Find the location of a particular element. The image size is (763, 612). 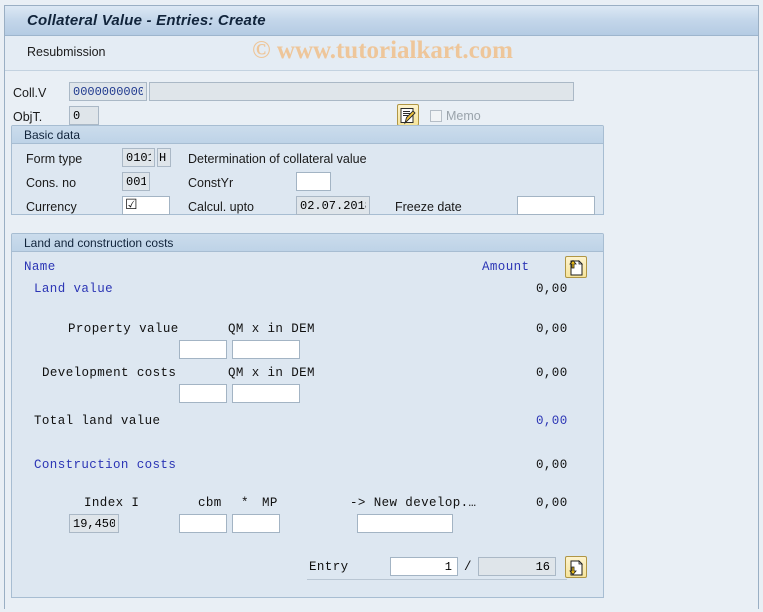

memo-checkbox: Memo is located at coordinates (455, 116).